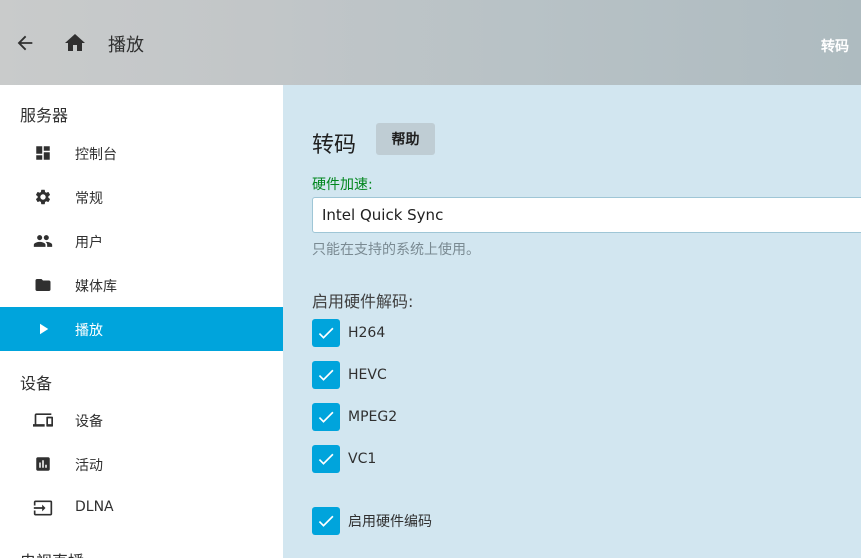 This screenshot has height=558, width=861. I want to click on home-icon, so click(75, 42).